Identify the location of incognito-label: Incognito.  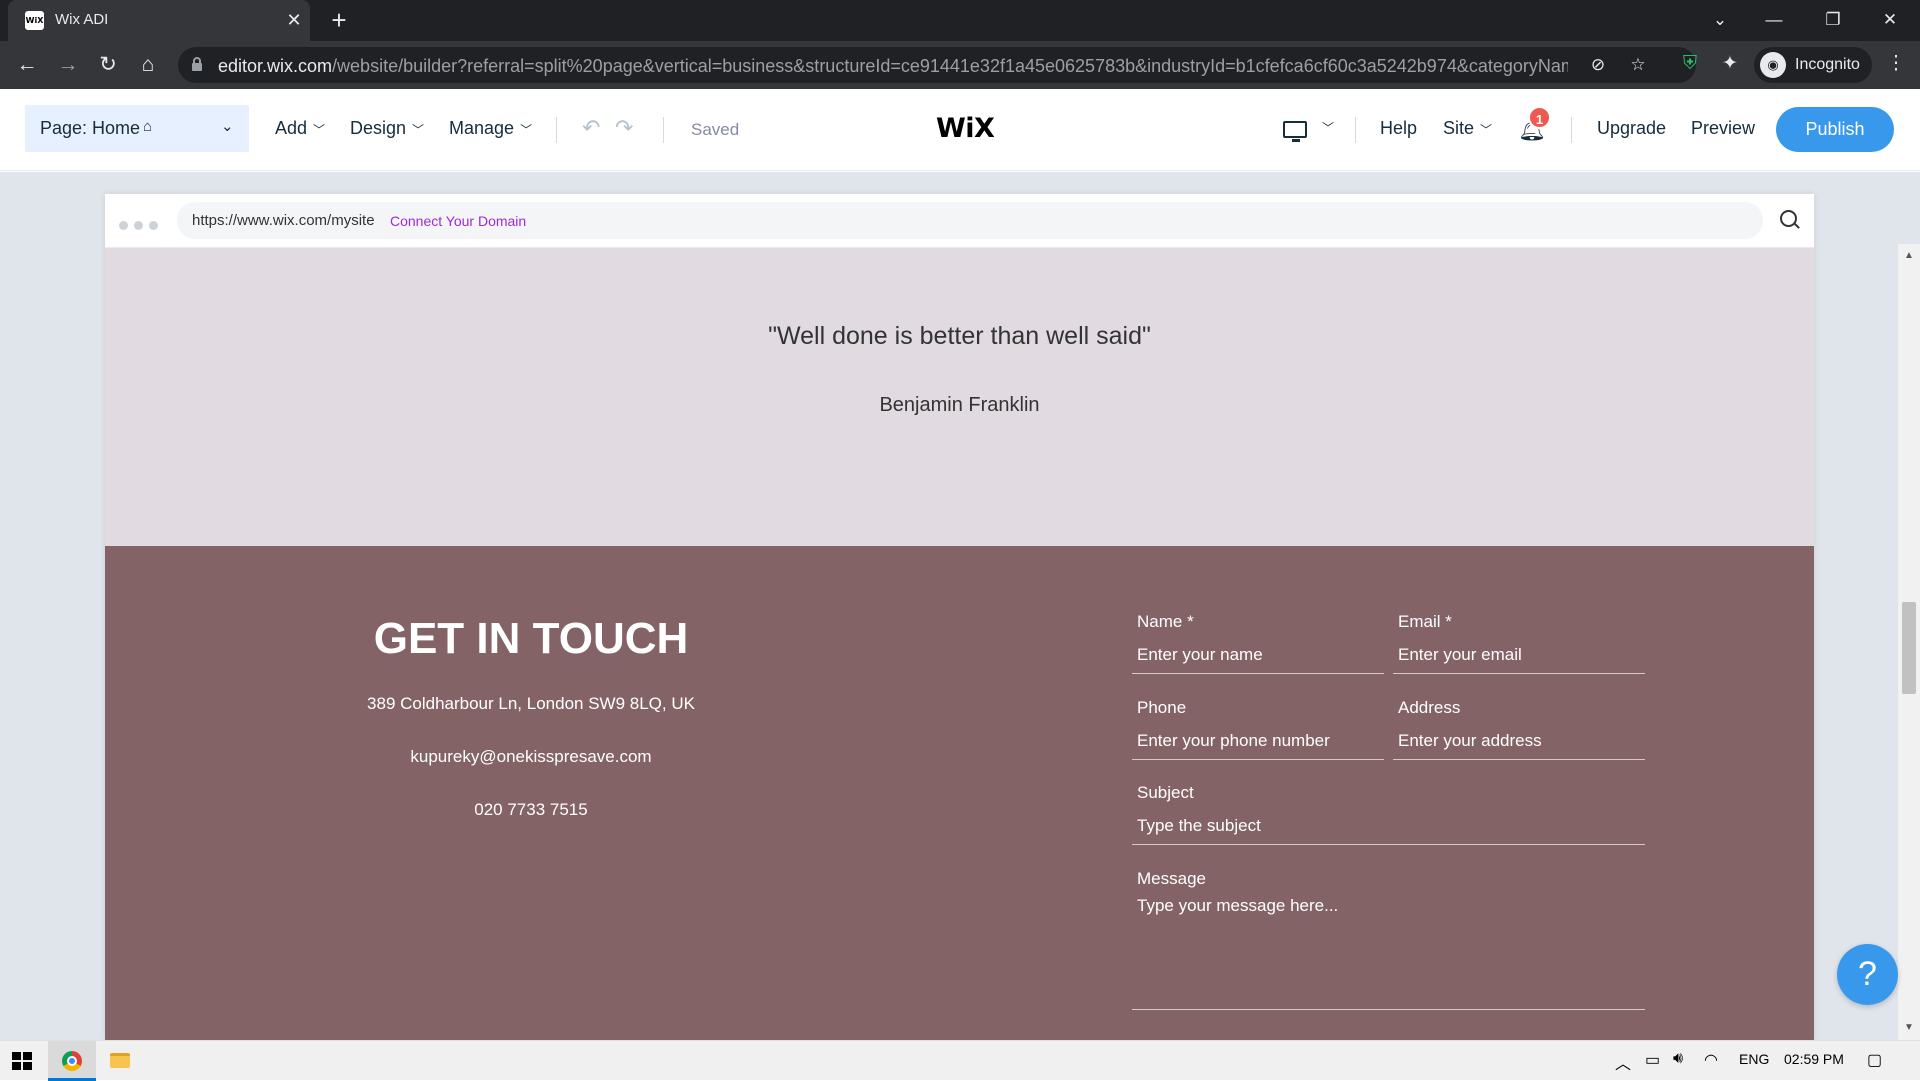
(1827, 64).